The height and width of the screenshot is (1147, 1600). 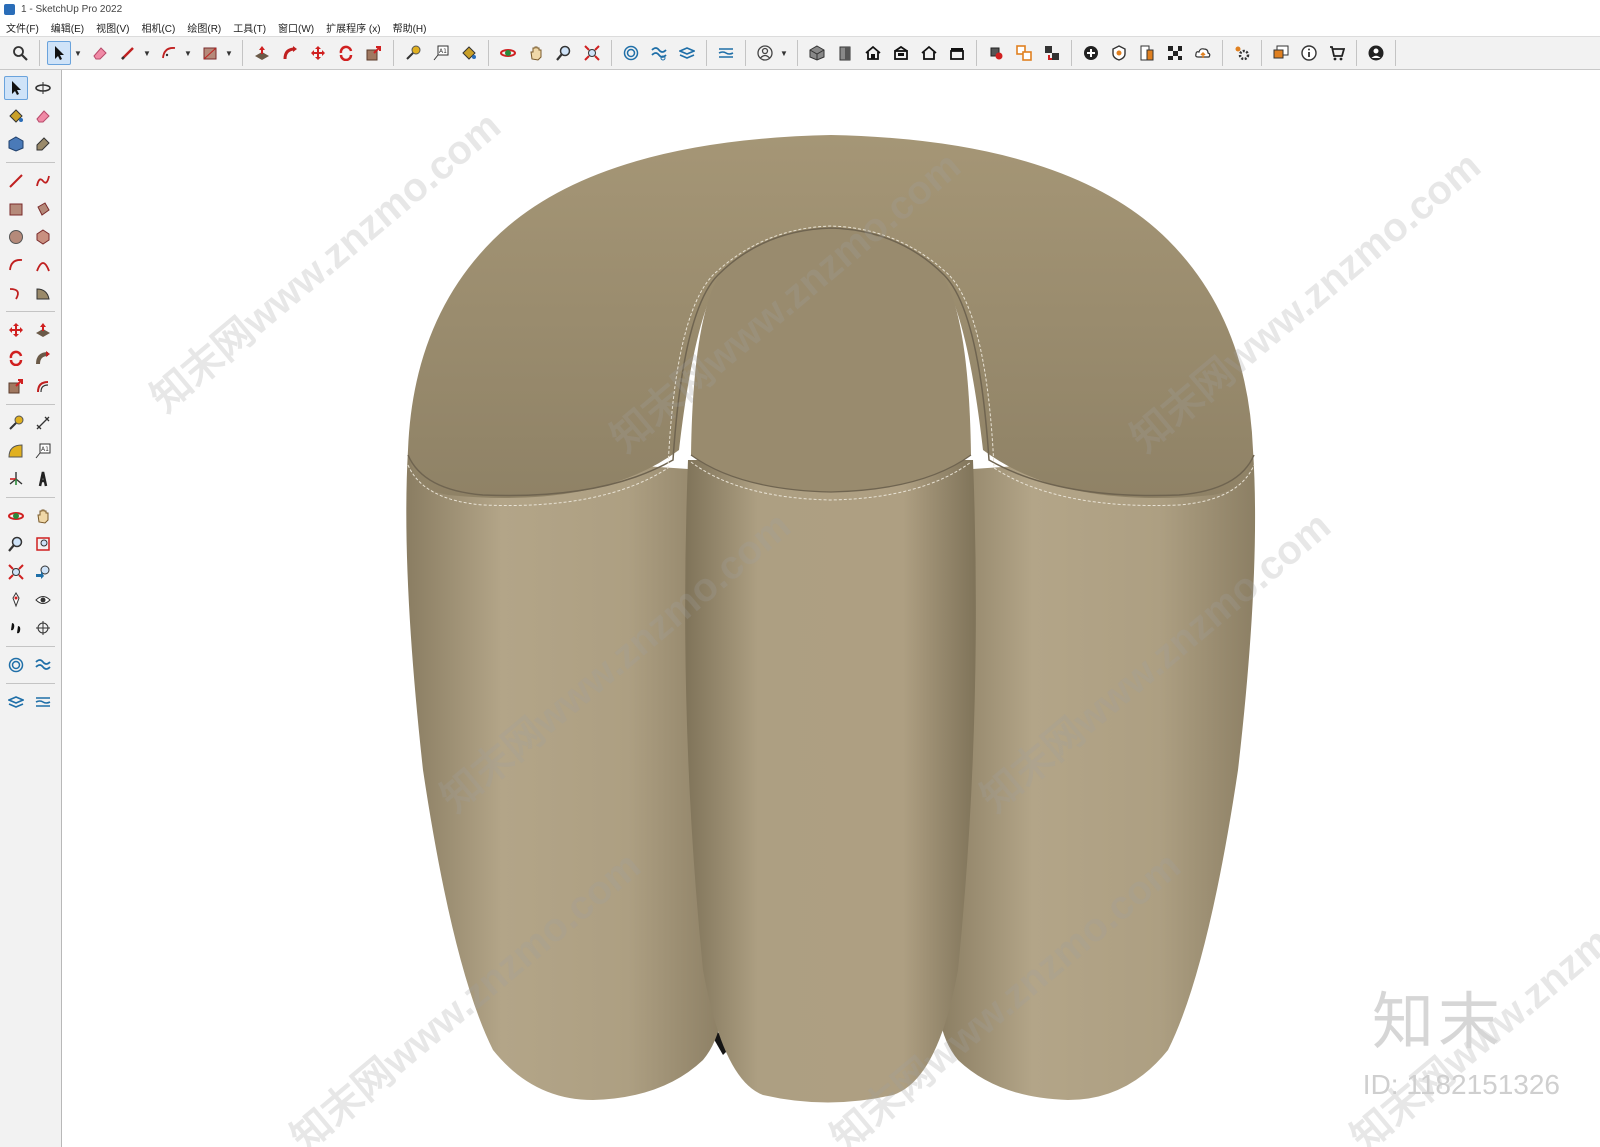 What do you see at coordinates (845, 53) in the screenshot?
I see `front-view-icon` at bounding box center [845, 53].